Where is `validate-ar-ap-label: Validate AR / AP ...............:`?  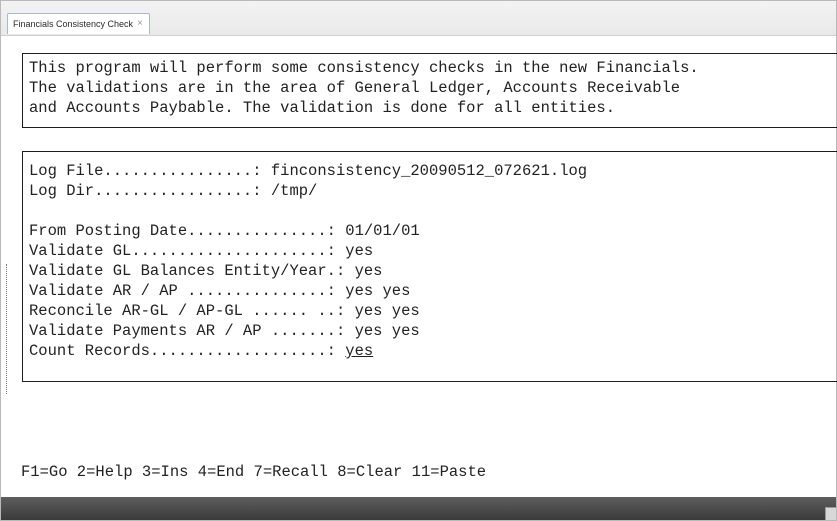
validate-ar-ap-label: Validate AR / AP ...............: is located at coordinates (187, 291).